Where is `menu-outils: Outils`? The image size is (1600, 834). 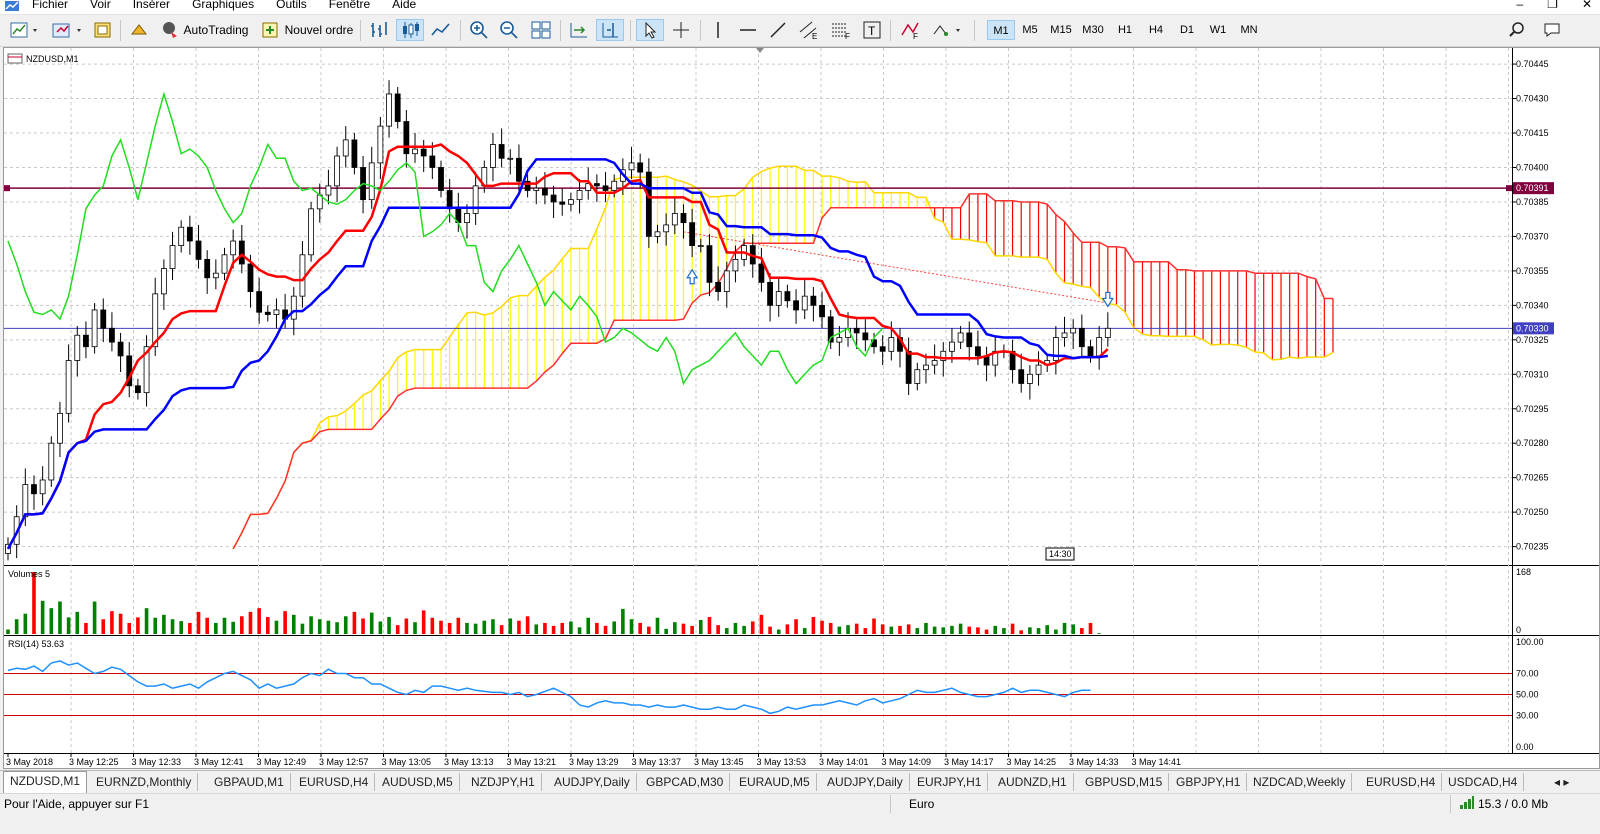
menu-outils: Outils is located at coordinates (291, 5).